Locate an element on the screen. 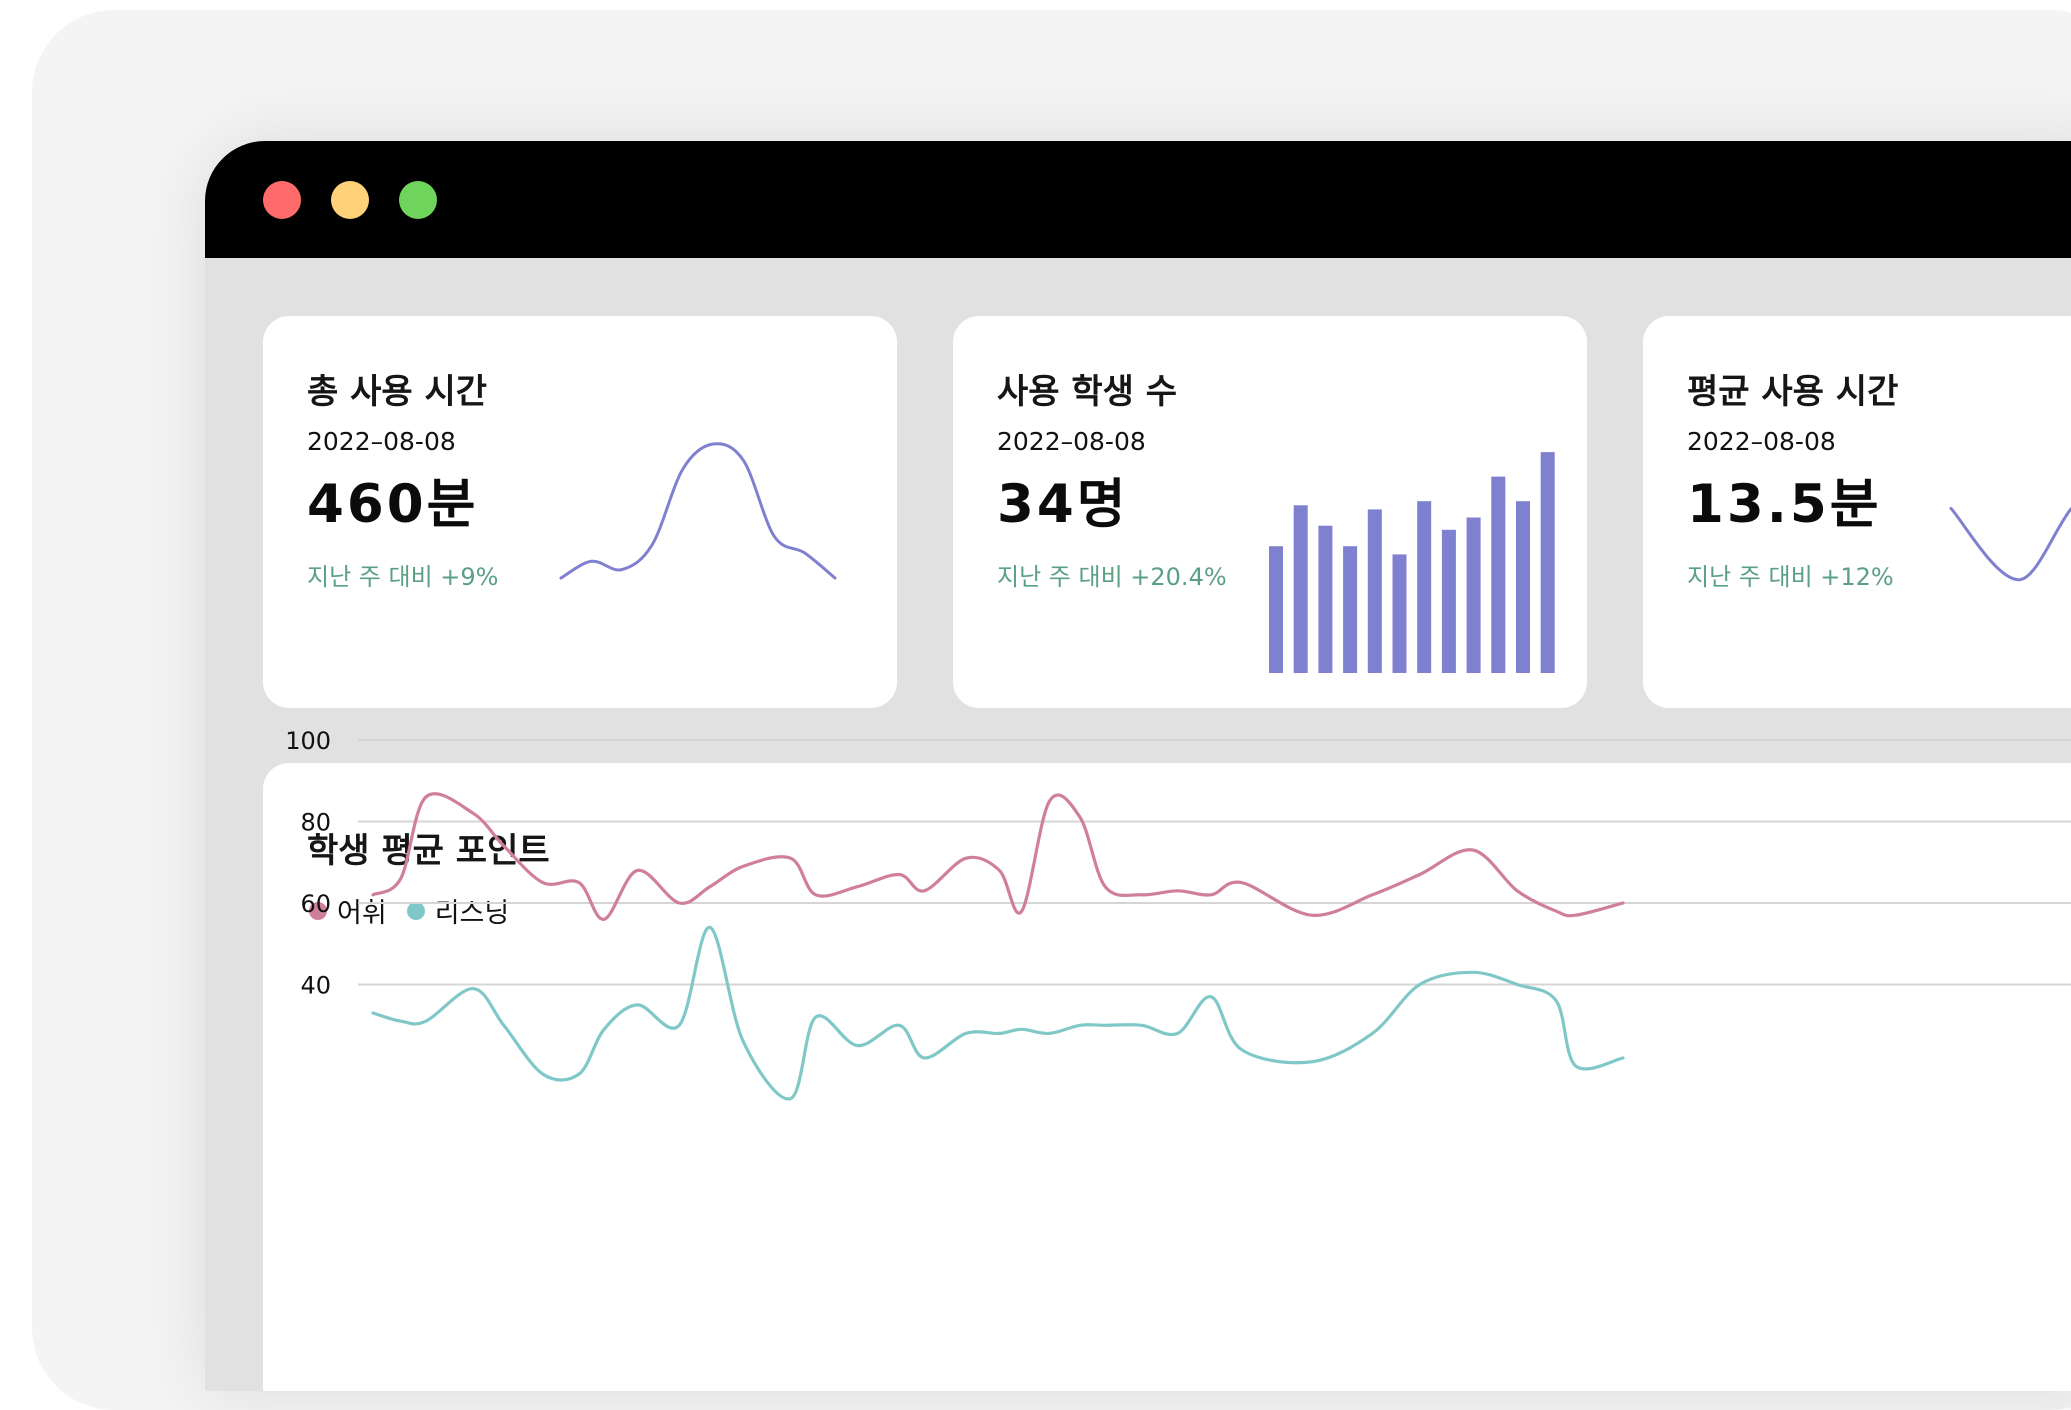  y-tick-label: 80 is located at coordinates (315, 823).